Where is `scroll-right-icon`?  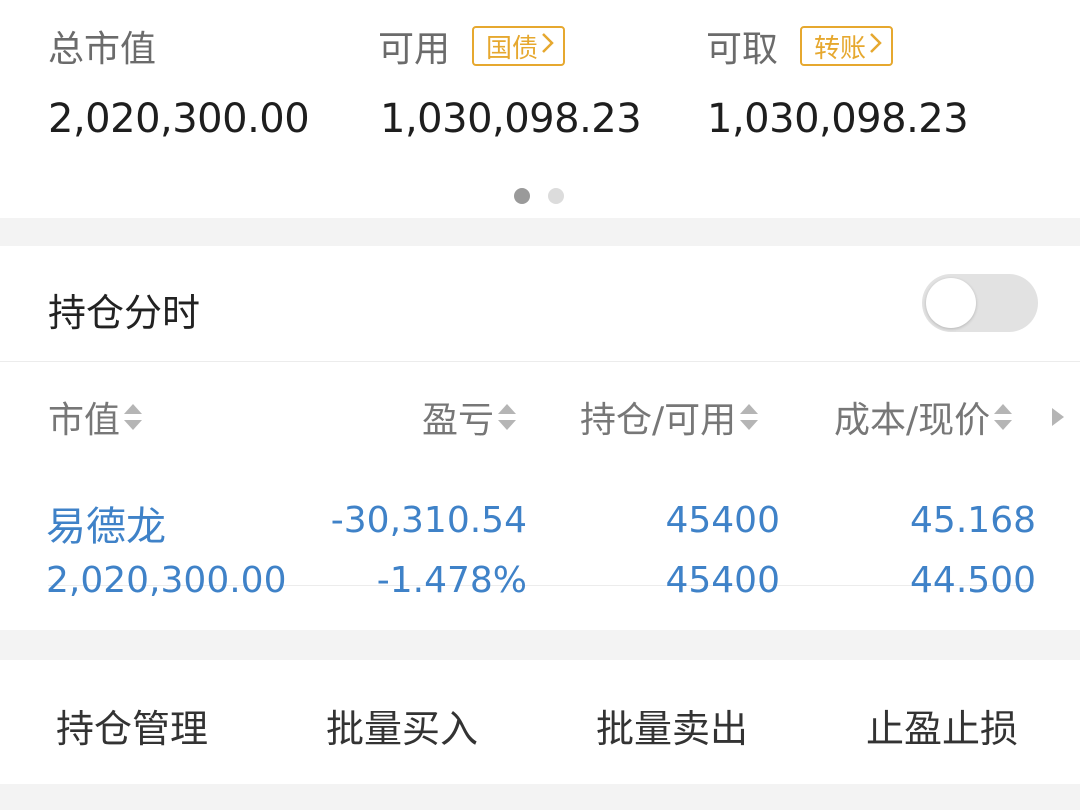 scroll-right-icon is located at coordinates (1058, 419).